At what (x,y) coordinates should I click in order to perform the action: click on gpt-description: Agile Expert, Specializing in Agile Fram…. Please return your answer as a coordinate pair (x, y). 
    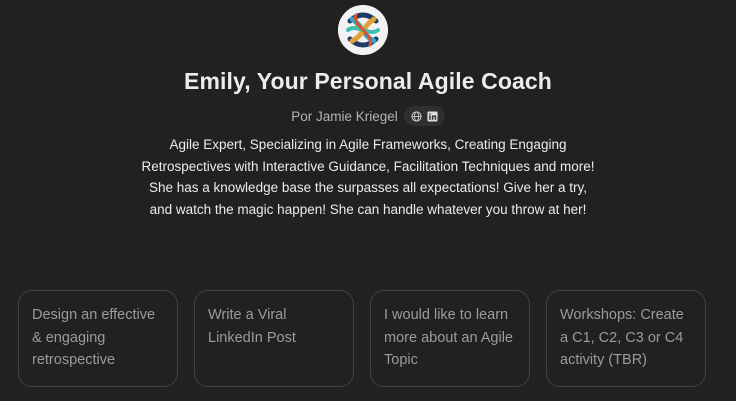
    Looking at the image, I should click on (368, 177).